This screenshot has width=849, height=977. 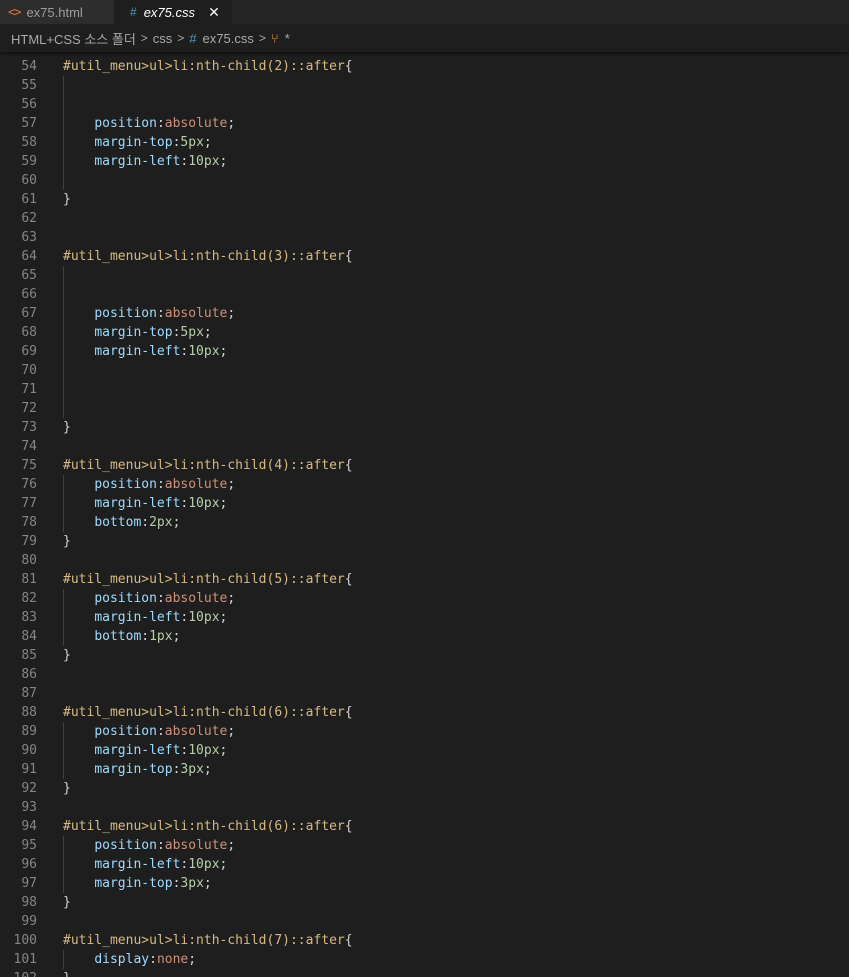 What do you see at coordinates (29, 370) in the screenshot?
I see `line-number: 70` at bounding box center [29, 370].